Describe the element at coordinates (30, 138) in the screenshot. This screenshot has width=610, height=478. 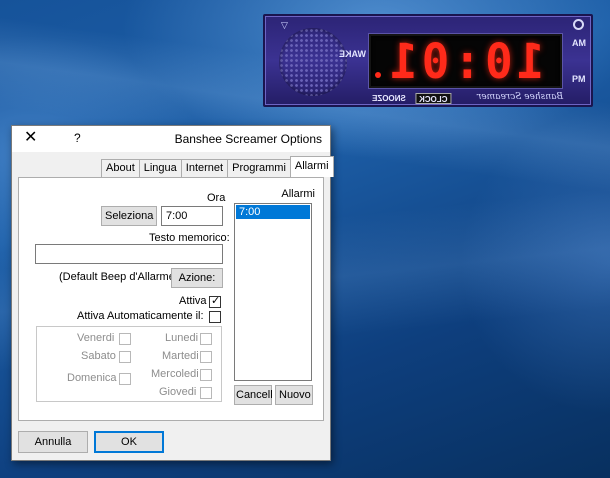
I see `close-icon: ✕` at that location.